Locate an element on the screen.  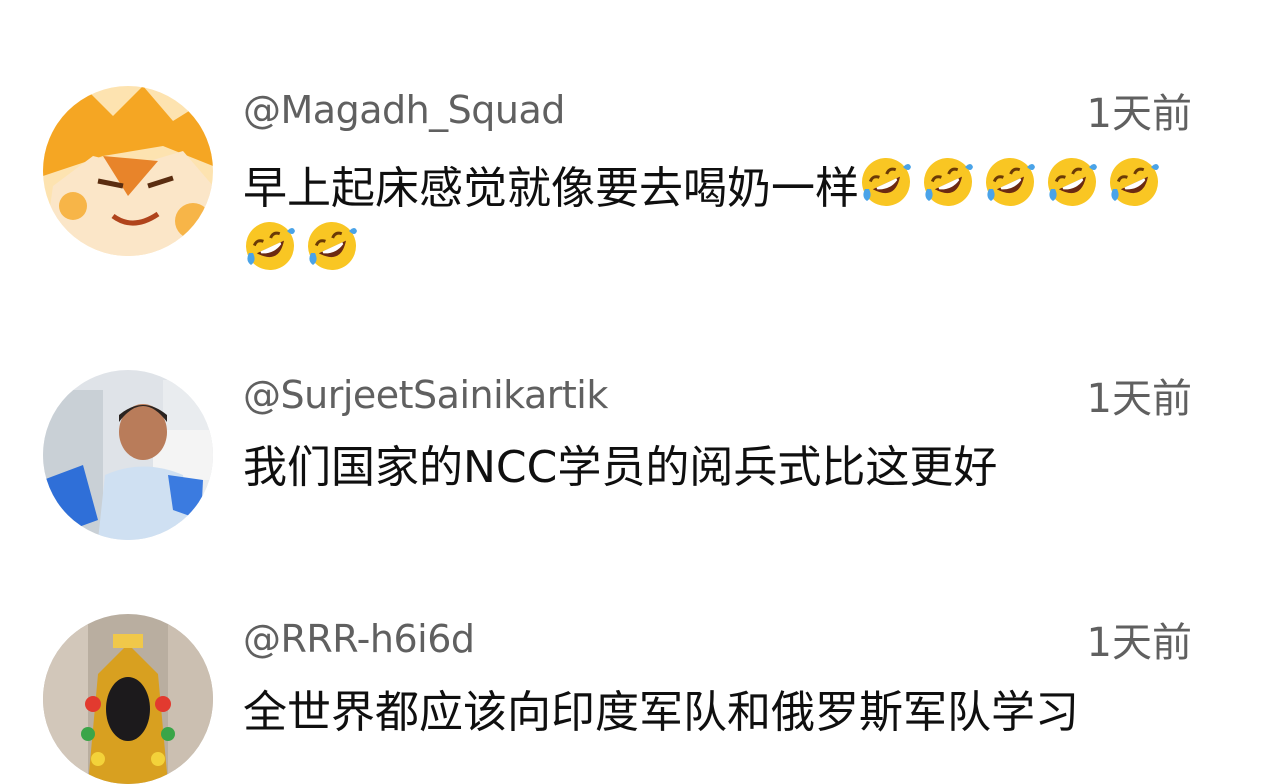
comment-text-body: 早上起床感觉就像要去喝奶一样 is located at coordinates (551, 188).